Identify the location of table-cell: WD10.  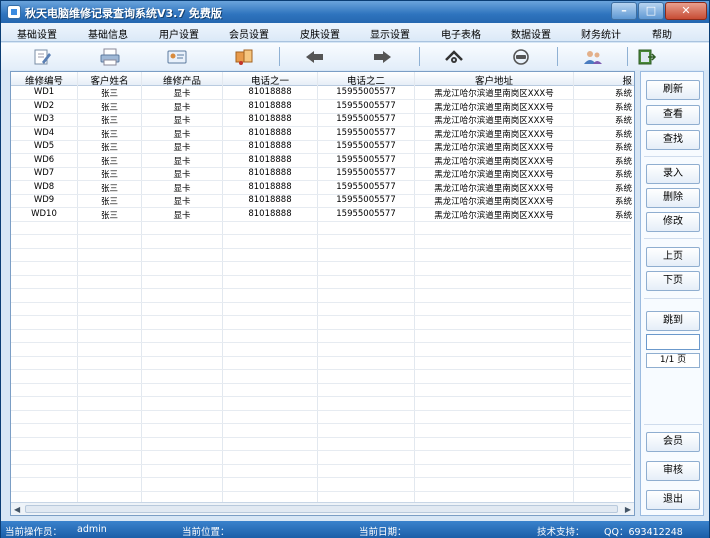
(44, 214).